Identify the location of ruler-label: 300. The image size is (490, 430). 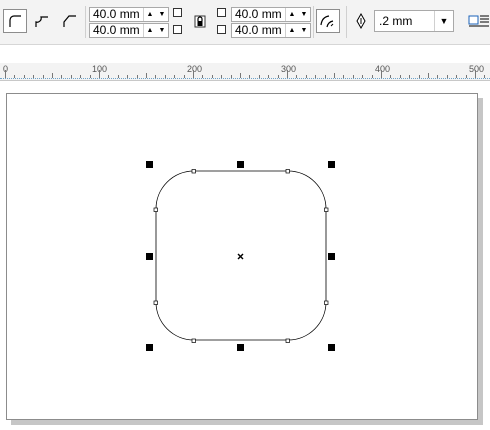
(289, 69).